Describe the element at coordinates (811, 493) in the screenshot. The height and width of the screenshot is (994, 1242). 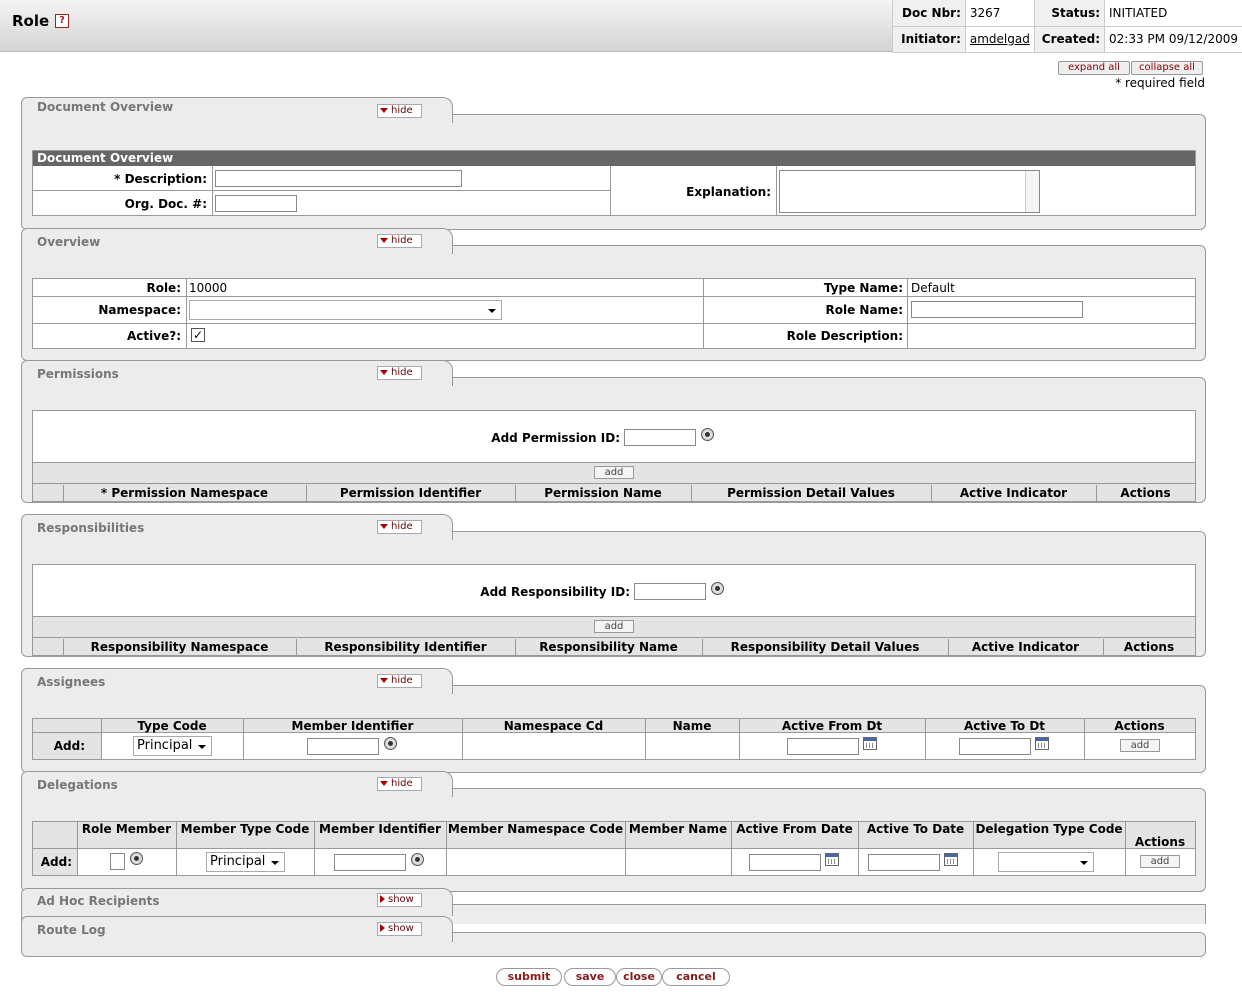
I see `column-header: Permission Detail Values` at that location.